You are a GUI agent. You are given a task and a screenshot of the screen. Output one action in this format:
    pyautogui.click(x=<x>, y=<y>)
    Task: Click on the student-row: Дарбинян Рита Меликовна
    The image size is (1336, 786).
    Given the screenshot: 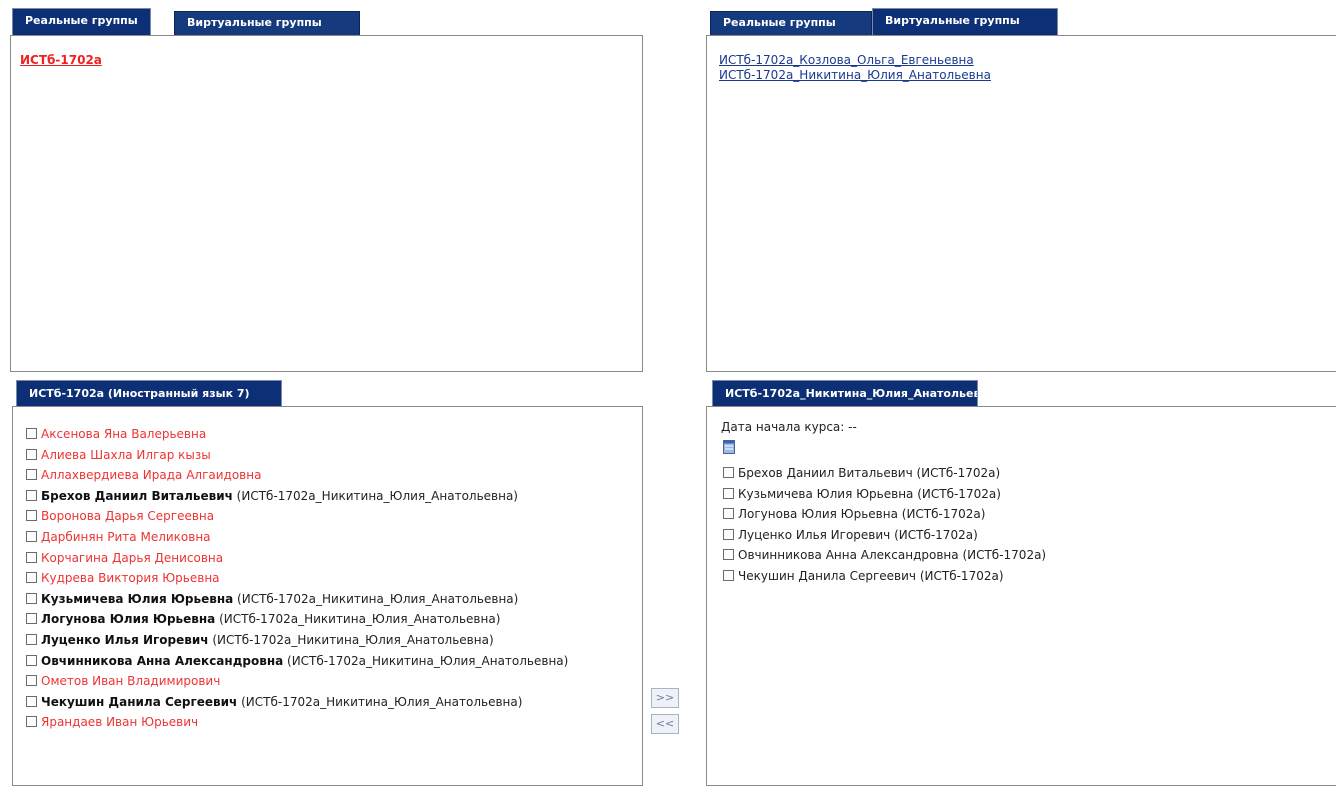 What is the action you would take?
    pyautogui.click(x=118, y=537)
    